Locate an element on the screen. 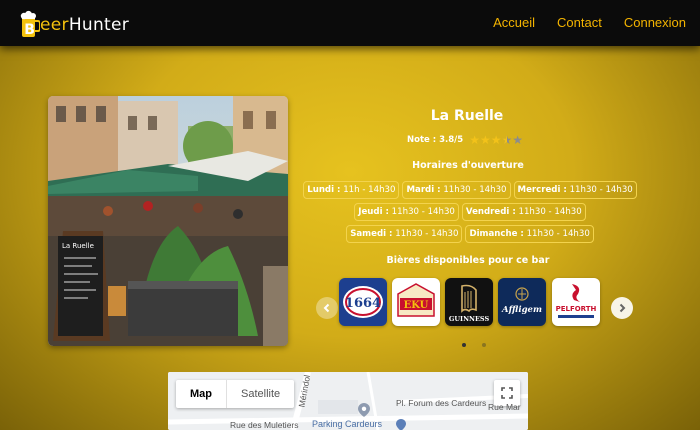  map-label-street: Rue des Muletiers is located at coordinates (264, 425).